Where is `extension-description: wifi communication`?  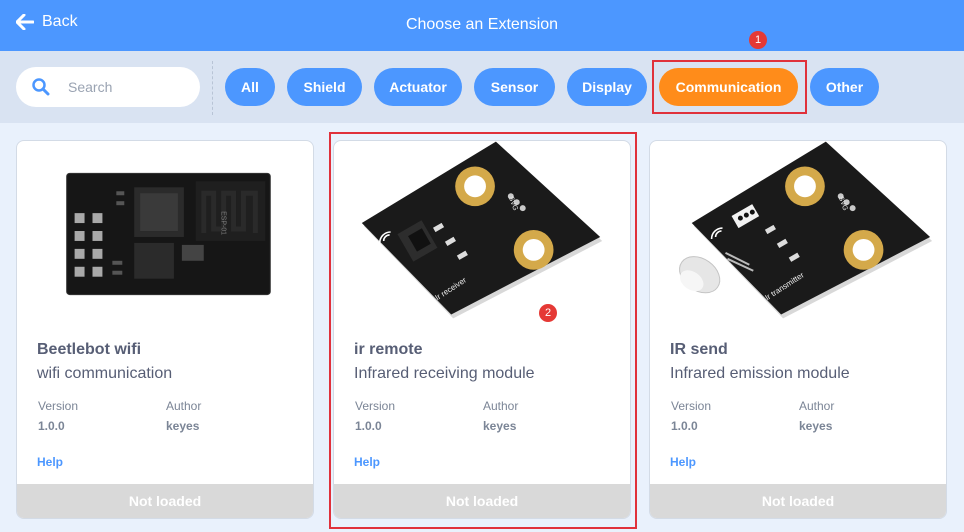 extension-description: wifi communication is located at coordinates (105, 373).